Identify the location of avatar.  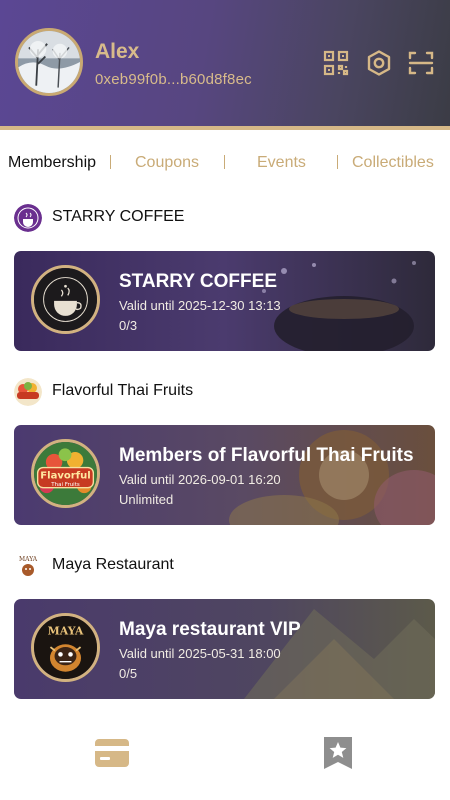
(49, 62).